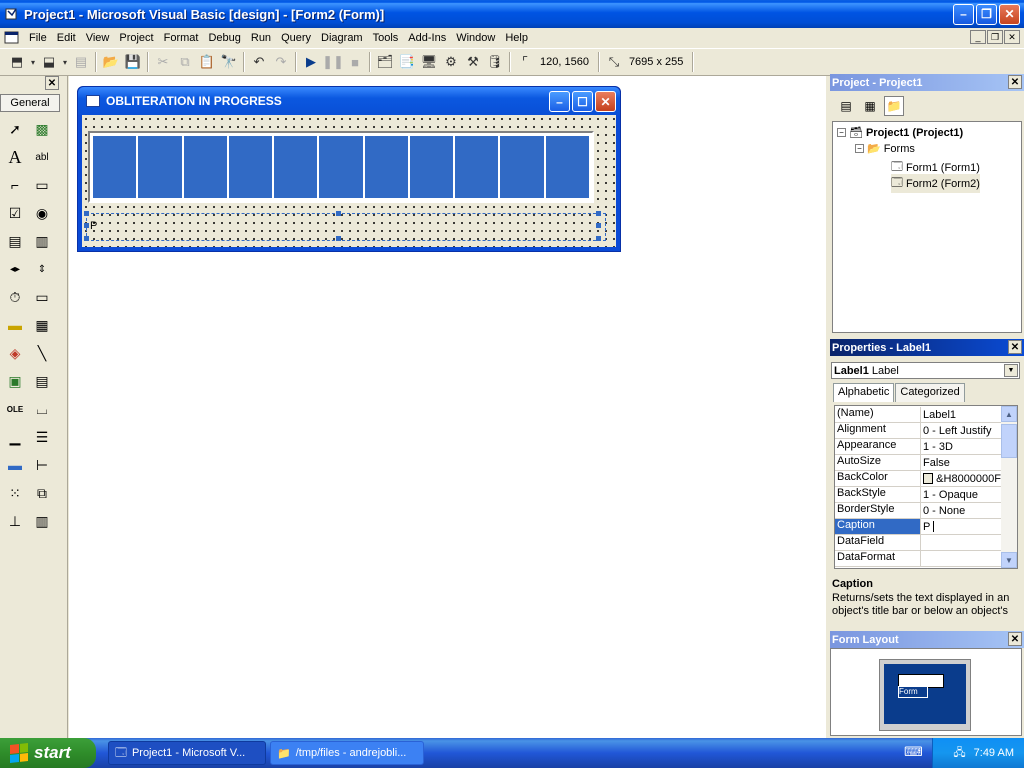 The image size is (1024, 768). Describe the element at coordinates (261, 38) in the screenshot. I see `menu-run: Run` at that location.